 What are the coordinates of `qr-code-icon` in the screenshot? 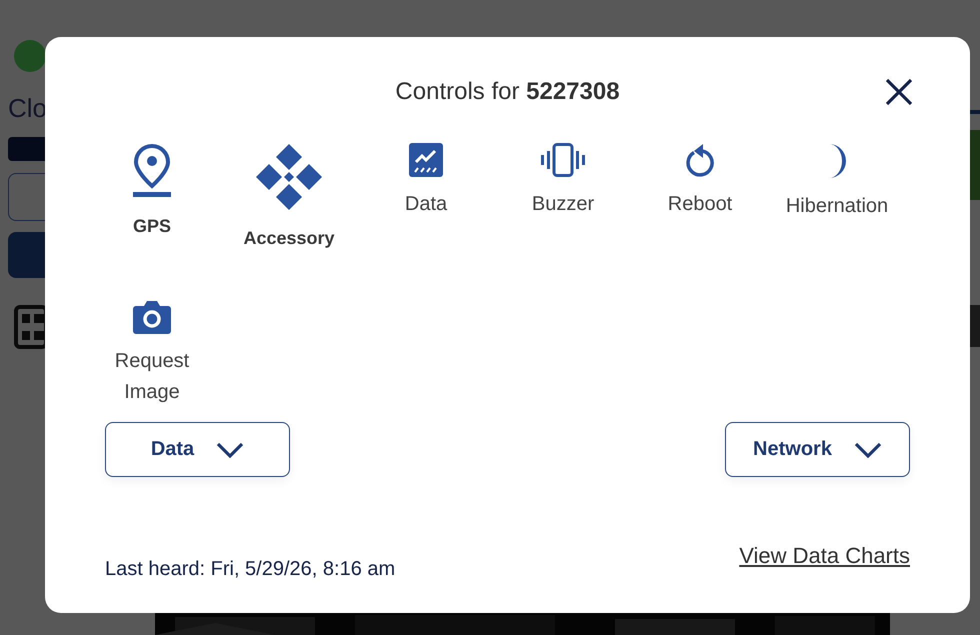 It's located at (30, 327).